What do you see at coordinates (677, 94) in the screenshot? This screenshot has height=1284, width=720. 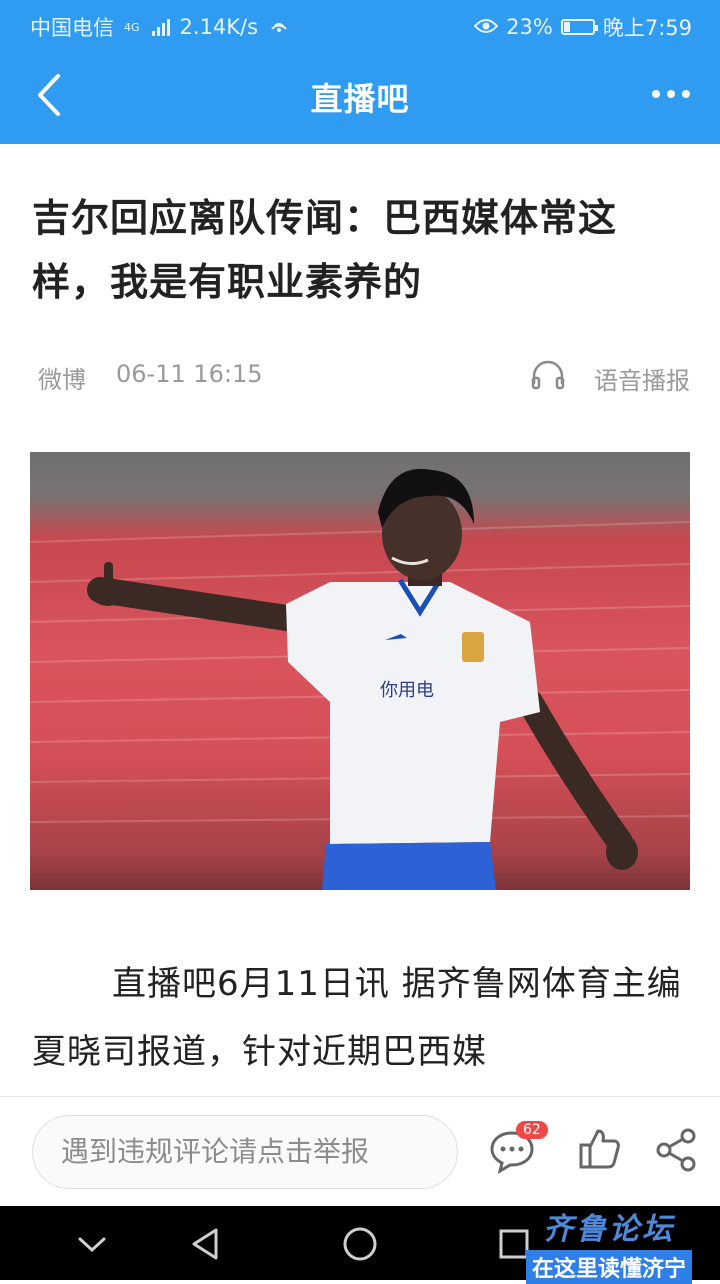 I see `more-button` at bounding box center [677, 94].